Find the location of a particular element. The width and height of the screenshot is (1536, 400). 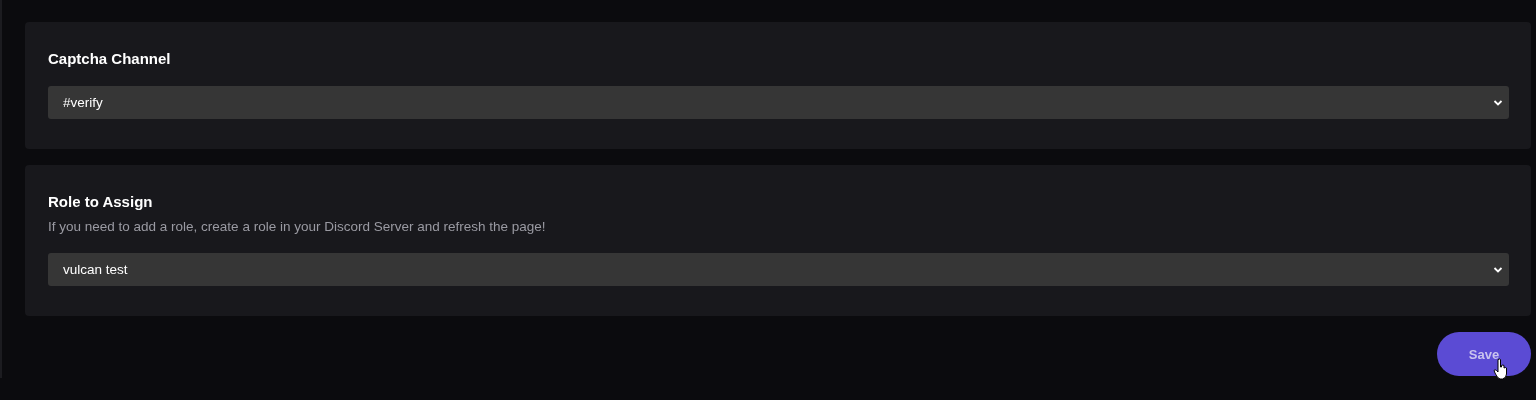

card-title: Role to Assign is located at coordinates (100, 202).